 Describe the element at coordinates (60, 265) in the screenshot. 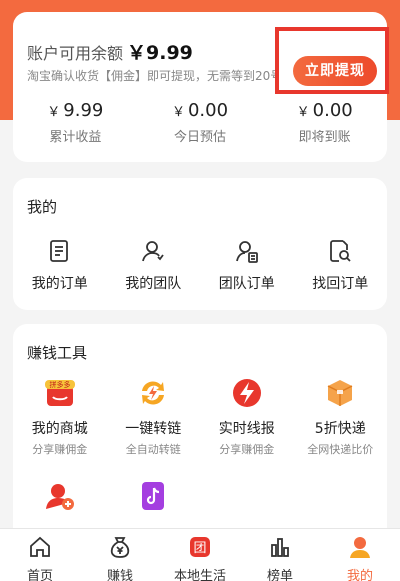

I see `my-orders-item: 我的订单` at that location.